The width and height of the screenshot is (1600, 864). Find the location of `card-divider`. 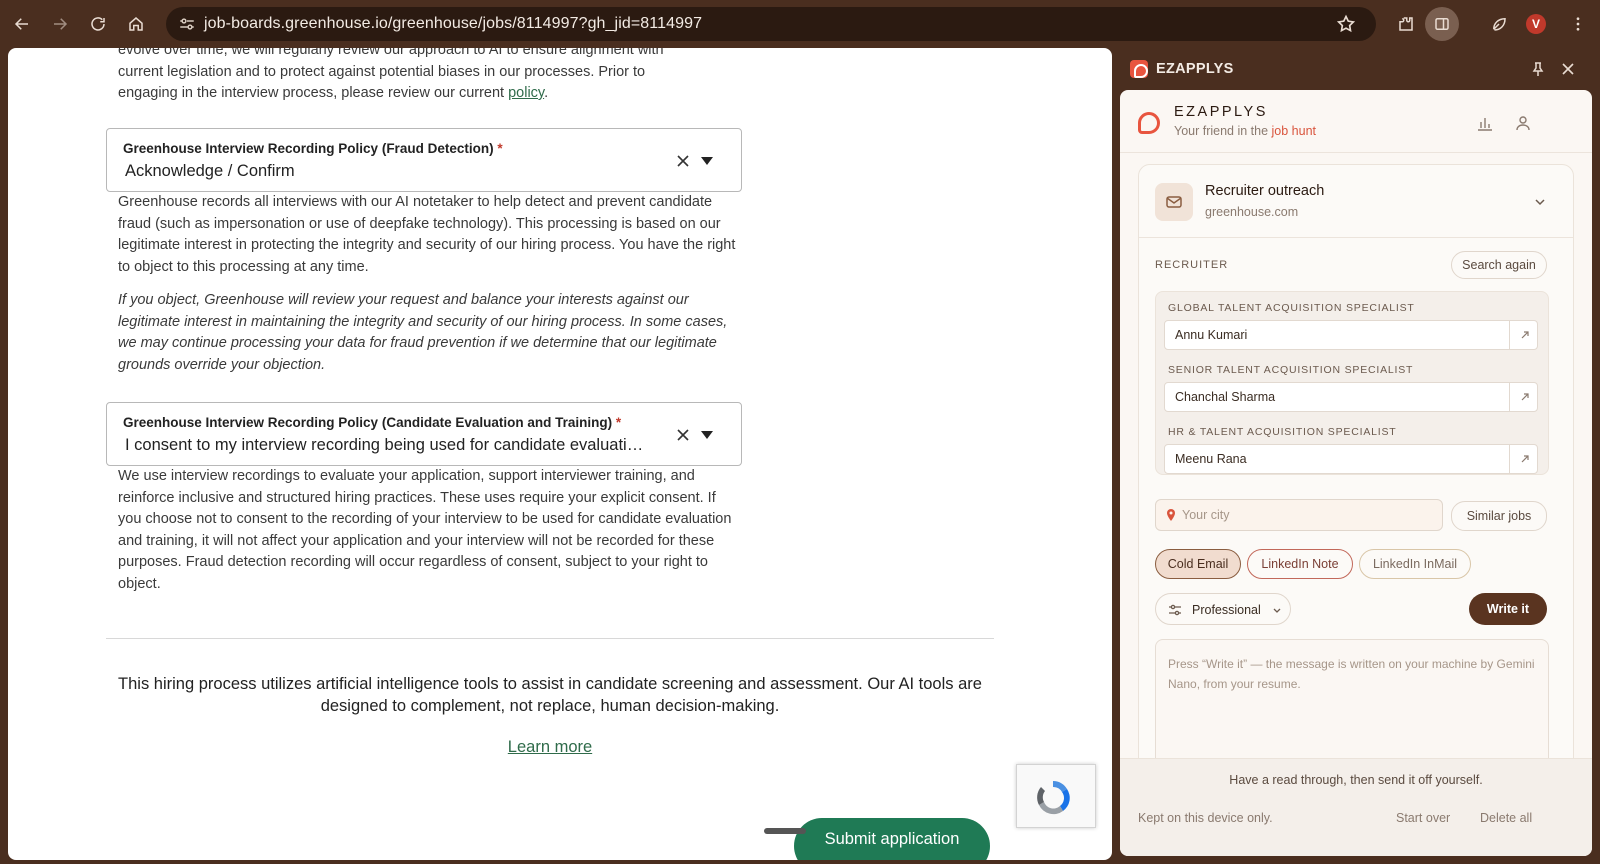

card-divider is located at coordinates (1356, 237).